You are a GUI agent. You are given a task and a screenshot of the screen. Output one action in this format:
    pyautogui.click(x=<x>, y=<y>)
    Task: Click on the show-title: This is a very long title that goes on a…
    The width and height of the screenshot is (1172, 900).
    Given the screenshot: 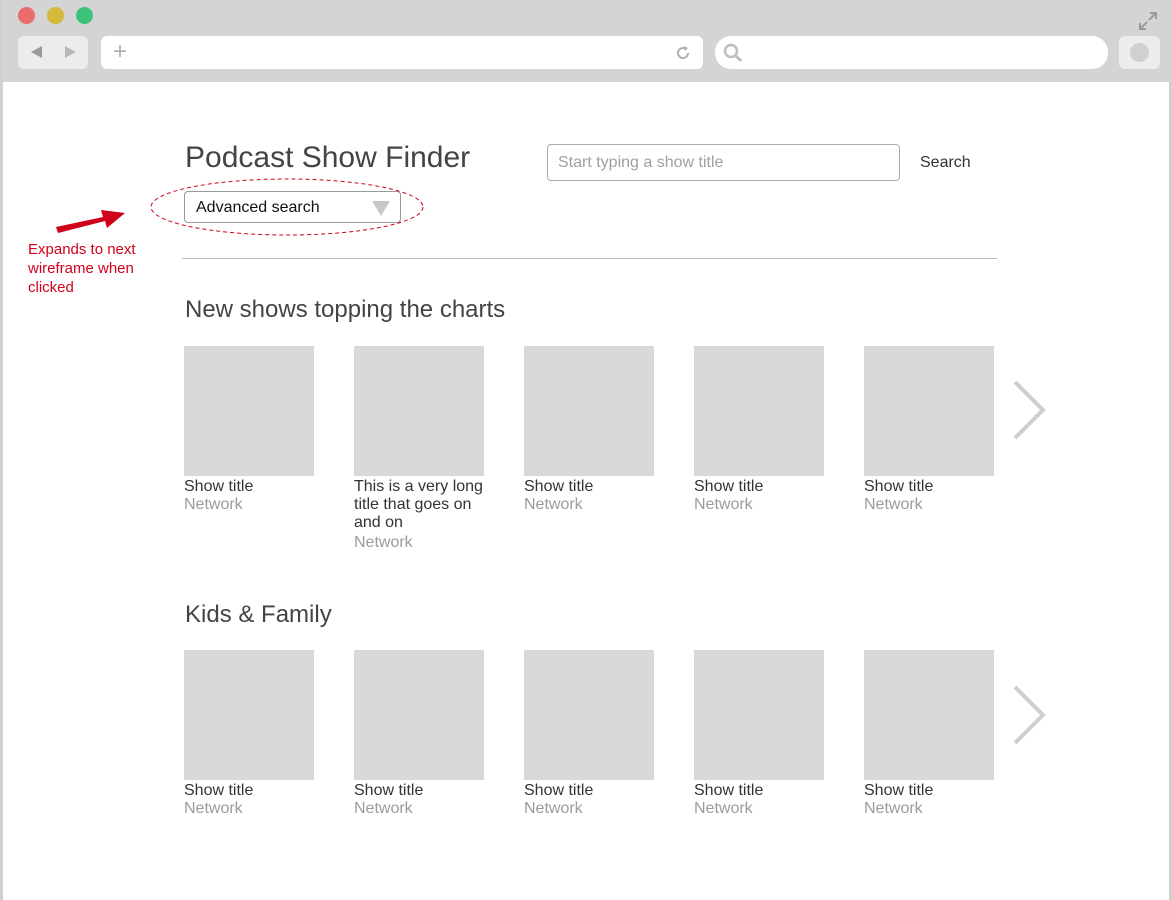 What is the action you would take?
    pyautogui.click(x=419, y=505)
    